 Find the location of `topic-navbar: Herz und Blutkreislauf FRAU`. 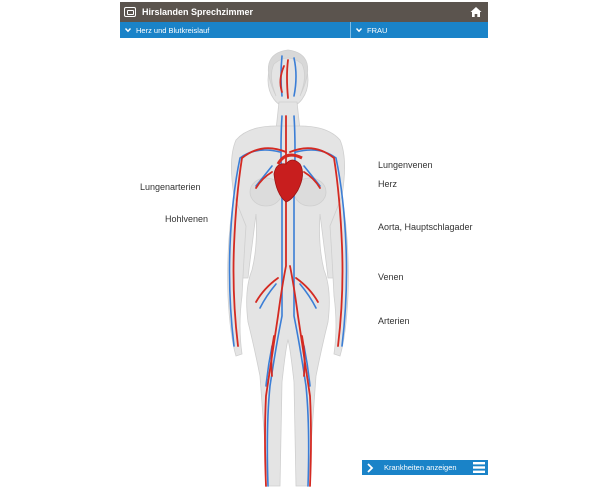

topic-navbar: Herz und Blutkreislauf FRAU is located at coordinates (304, 30).